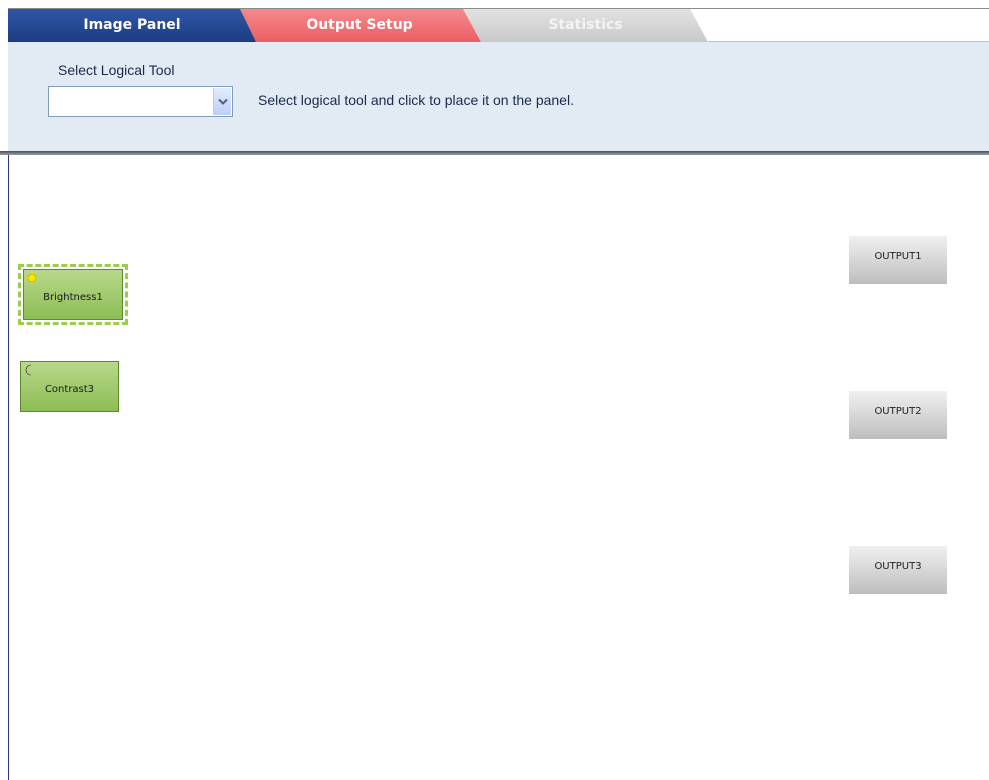 This screenshot has height=780, width=989. I want to click on sun-icon, so click(32, 278).